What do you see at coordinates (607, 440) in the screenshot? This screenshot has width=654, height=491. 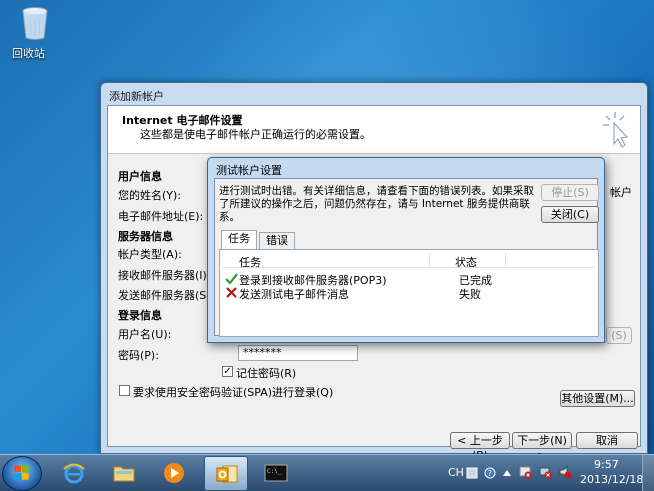 I see `cancel-button: 取消` at bounding box center [607, 440].